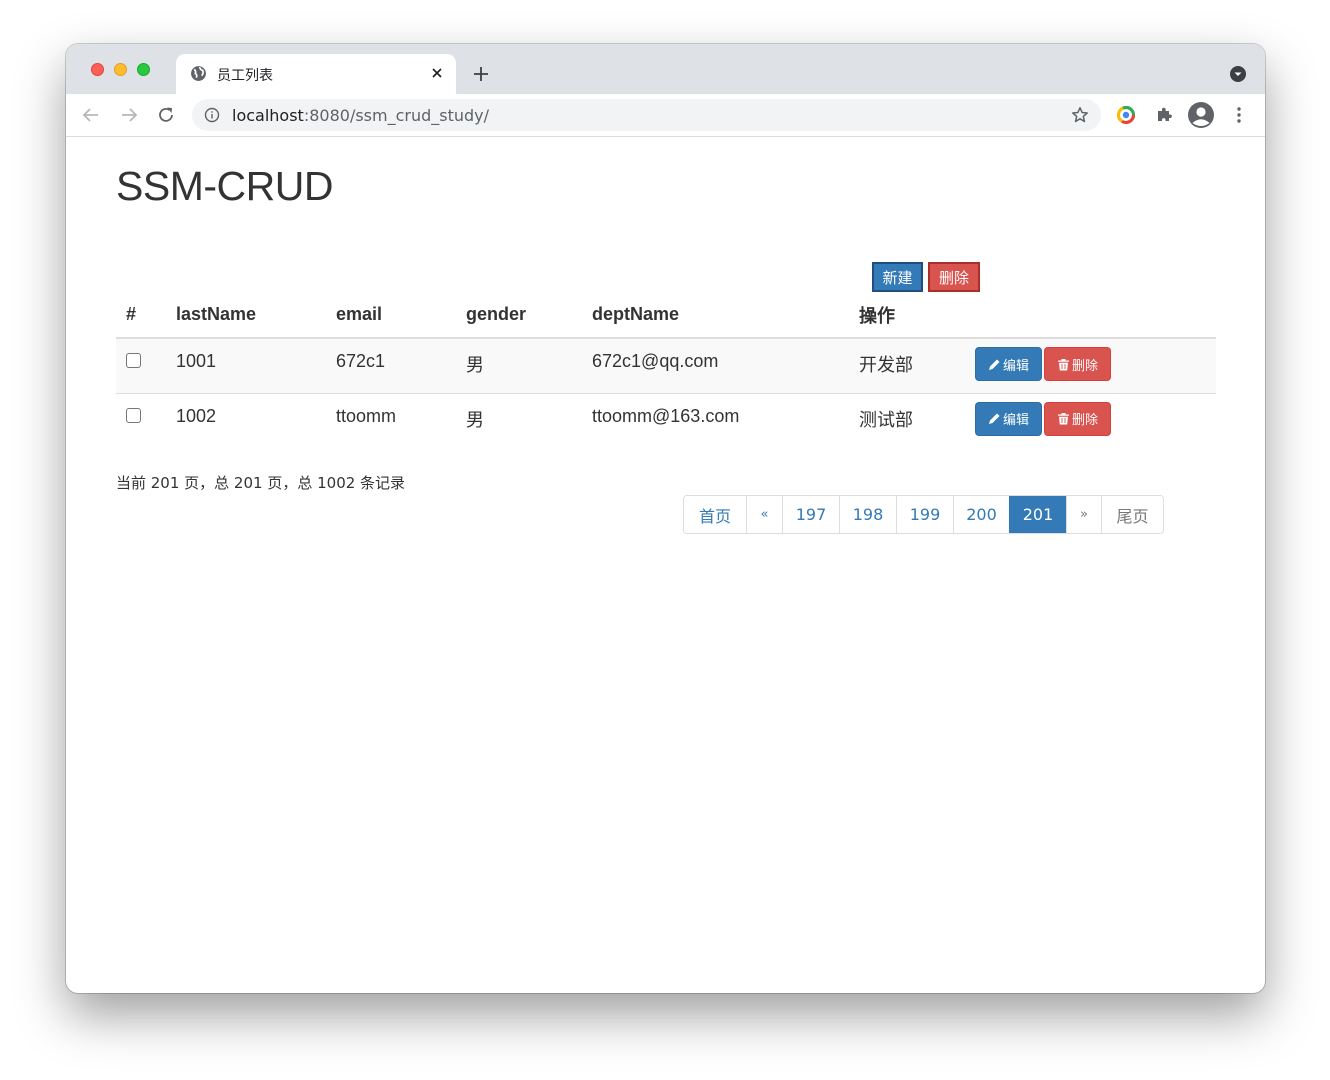 The height and width of the screenshot is (1080, 1330). I want to click on page-next-link: », so click(1083, 514).